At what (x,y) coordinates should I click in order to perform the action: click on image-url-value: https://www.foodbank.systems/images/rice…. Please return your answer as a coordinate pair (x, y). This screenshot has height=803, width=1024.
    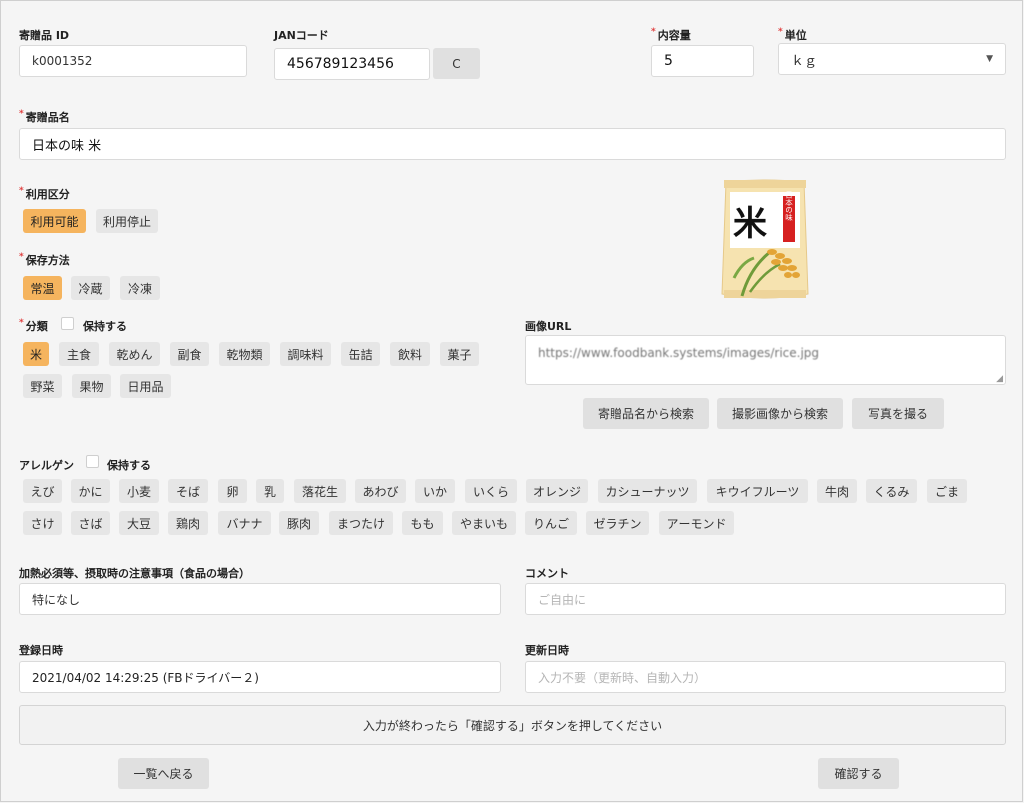
    Looking at the image, I should click on (679, 353).